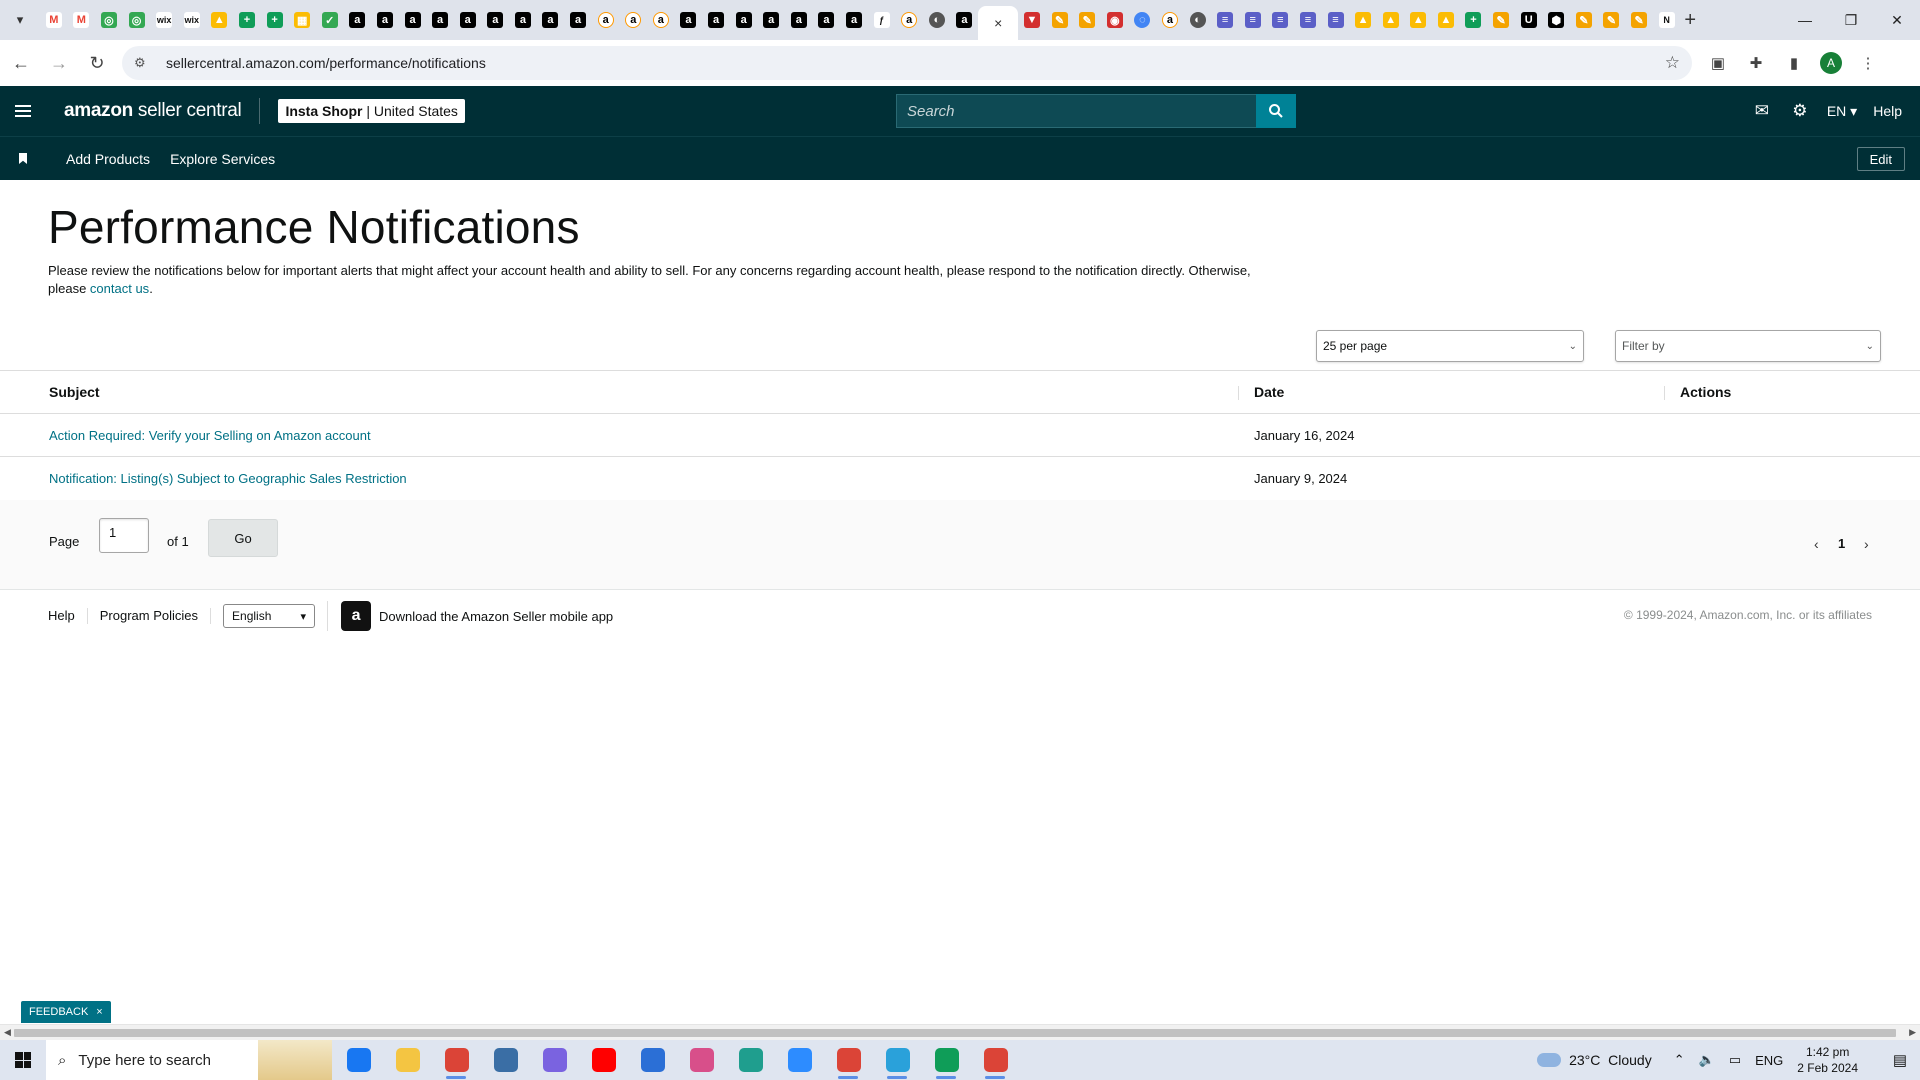 The width and height of the screenshot is (1920, 1080). What do you see at coordinates (1672, 63) in the screenshot?
I see `bookmark-star-icon: ☆` at bounding box center [1672, 63].